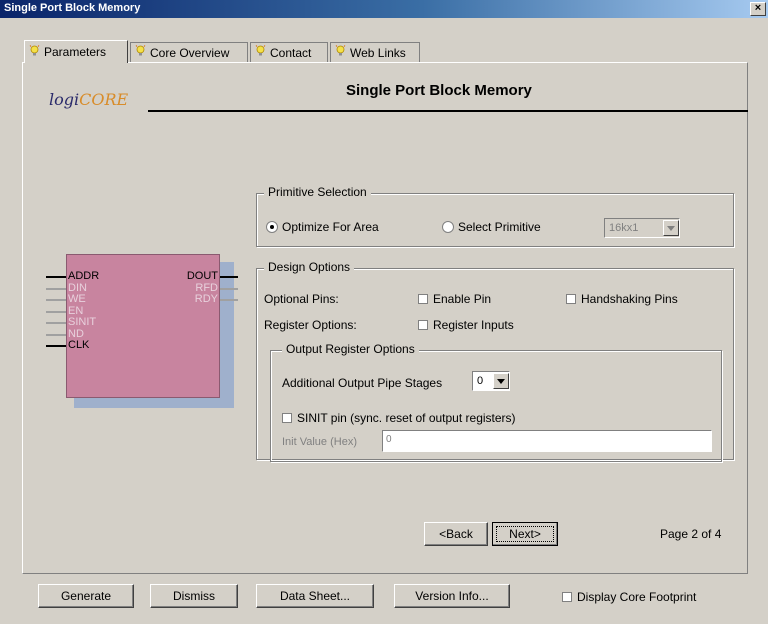  Describe the element at coordinates (629, 597) in the screenshot. I see `display-footprint-checkbox: Display Core Footprint` at that location.